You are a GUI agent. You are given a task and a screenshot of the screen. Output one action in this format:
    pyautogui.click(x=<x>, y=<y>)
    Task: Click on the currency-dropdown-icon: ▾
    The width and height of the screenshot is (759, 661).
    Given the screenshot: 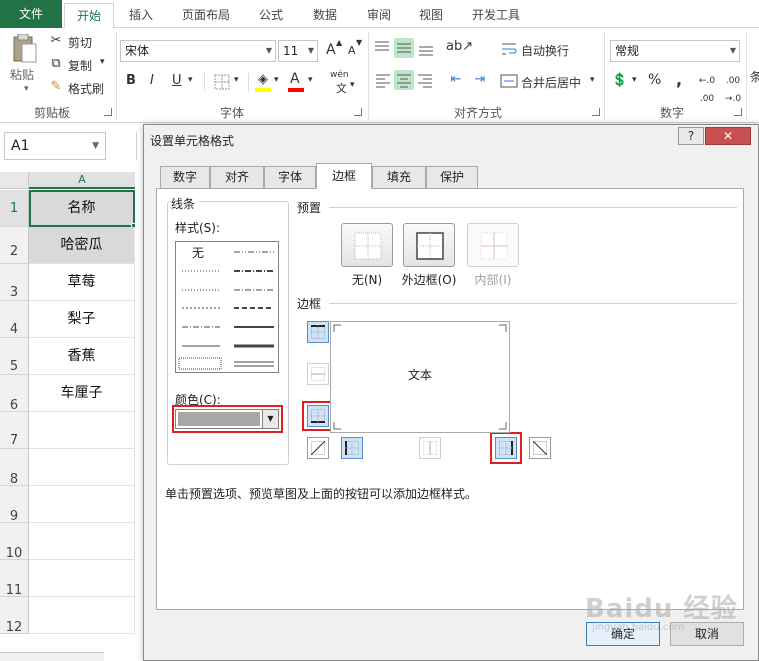 What is the action you would take?
    pyautogui.click(x=634, y=80)
    